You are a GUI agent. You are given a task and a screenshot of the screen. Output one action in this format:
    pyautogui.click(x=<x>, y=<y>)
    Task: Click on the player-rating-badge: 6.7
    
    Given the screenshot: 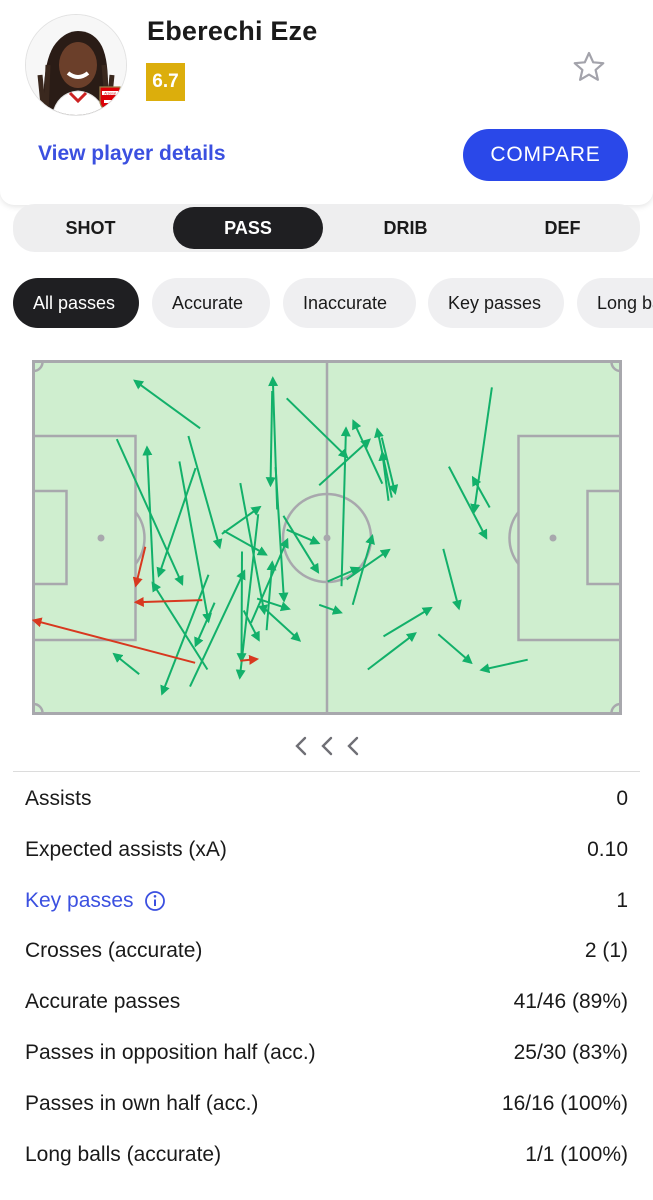 What is the action you would take?
    pyautogui.click(x=165, y=82)
    